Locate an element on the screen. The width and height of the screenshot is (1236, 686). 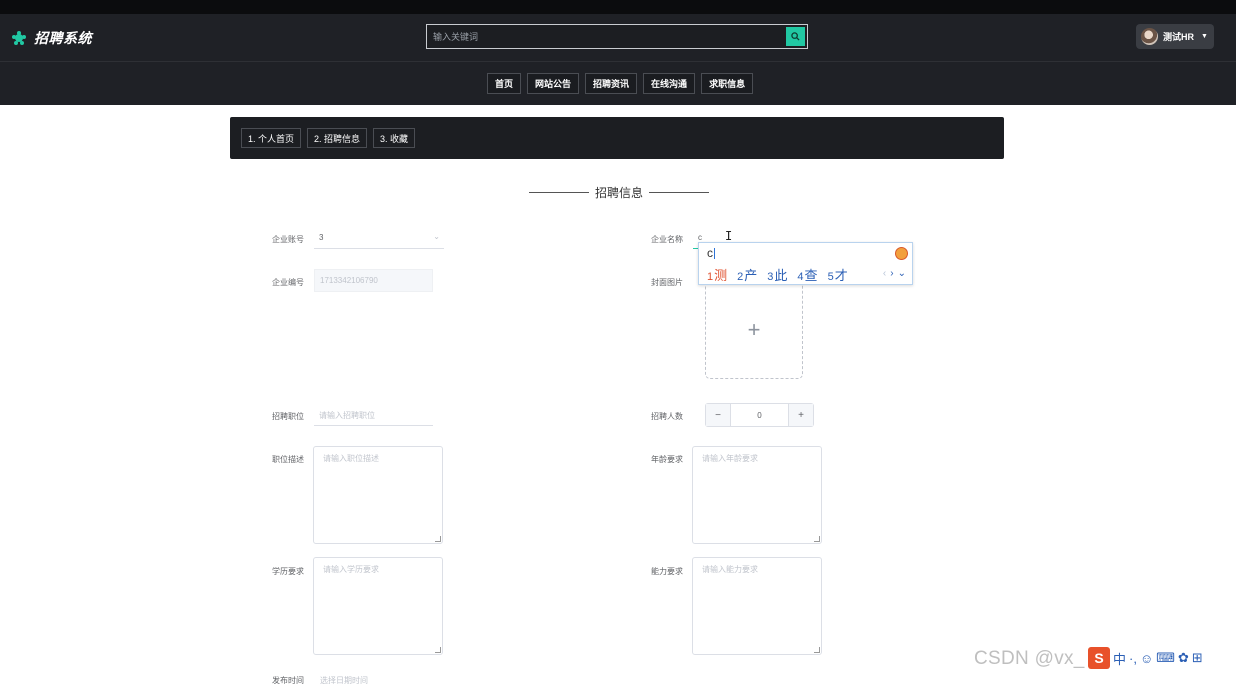
keyboard-icon: ⌨ is located at coordinates (1165, 658).